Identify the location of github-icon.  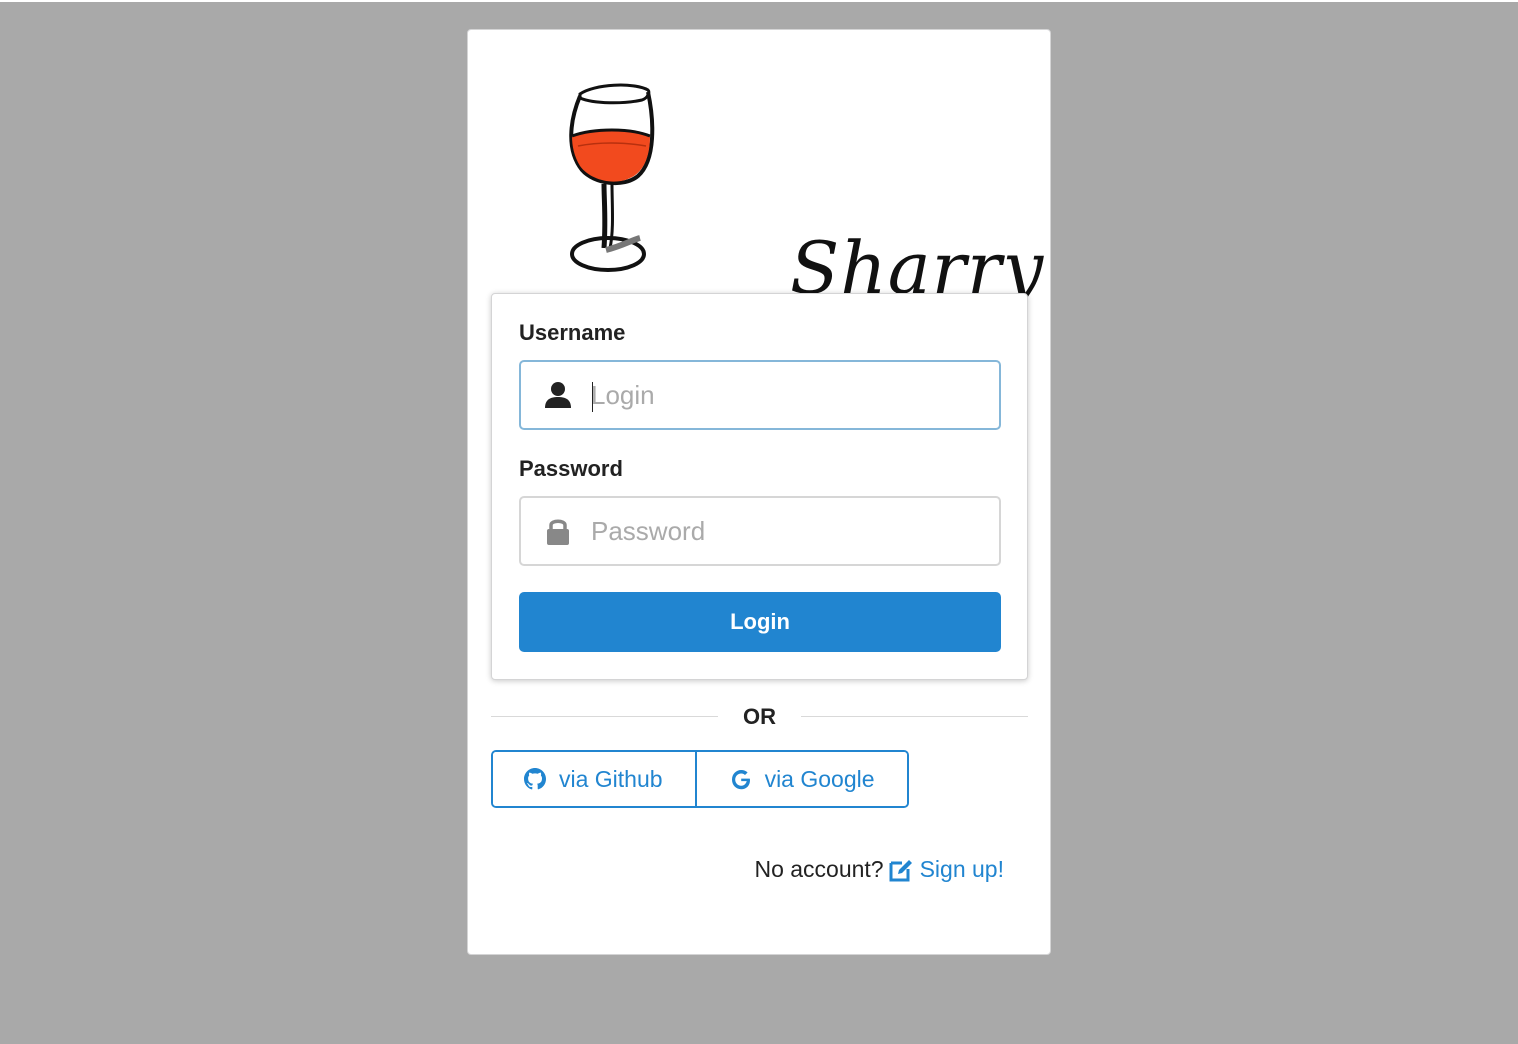
(535, 779).